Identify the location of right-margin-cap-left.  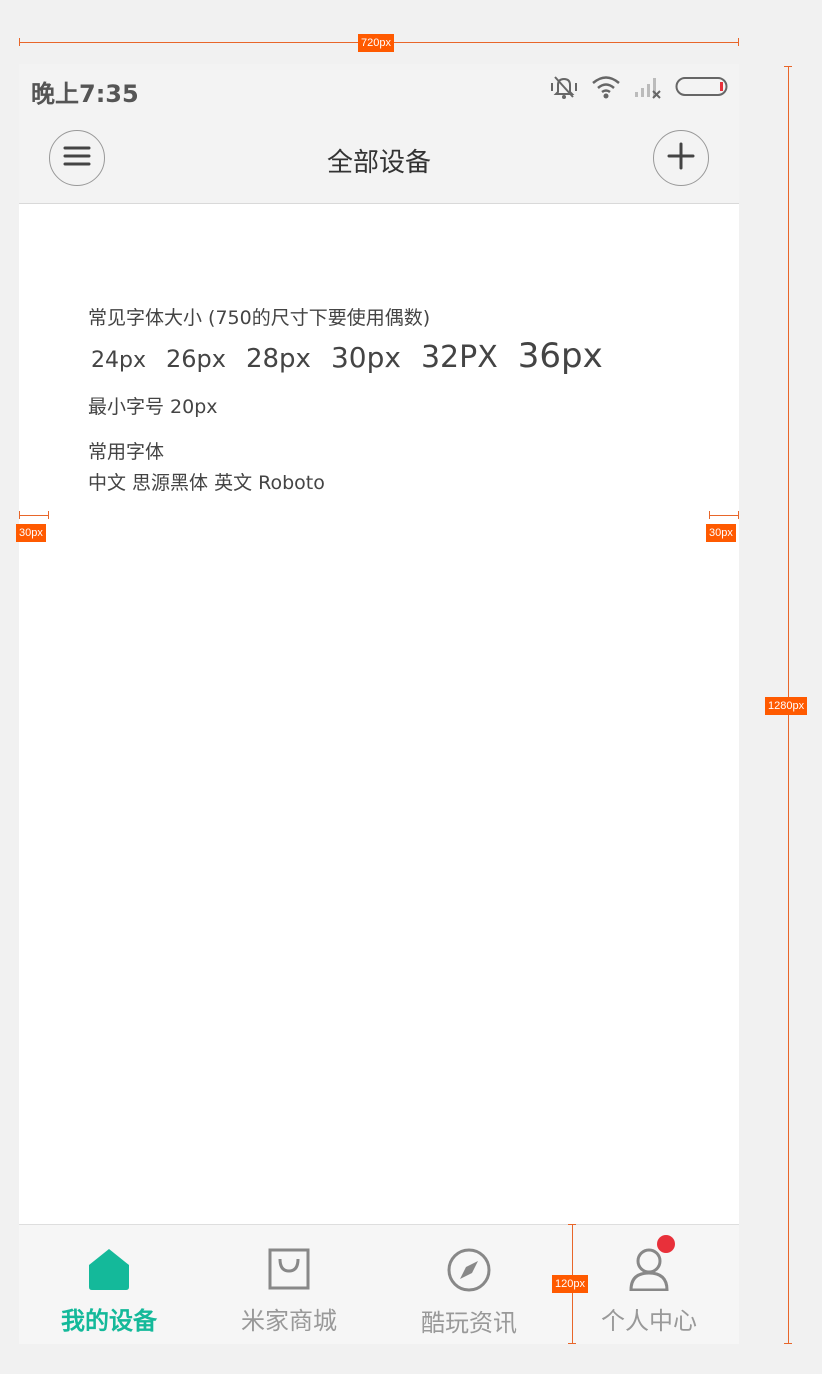
(709, 515).